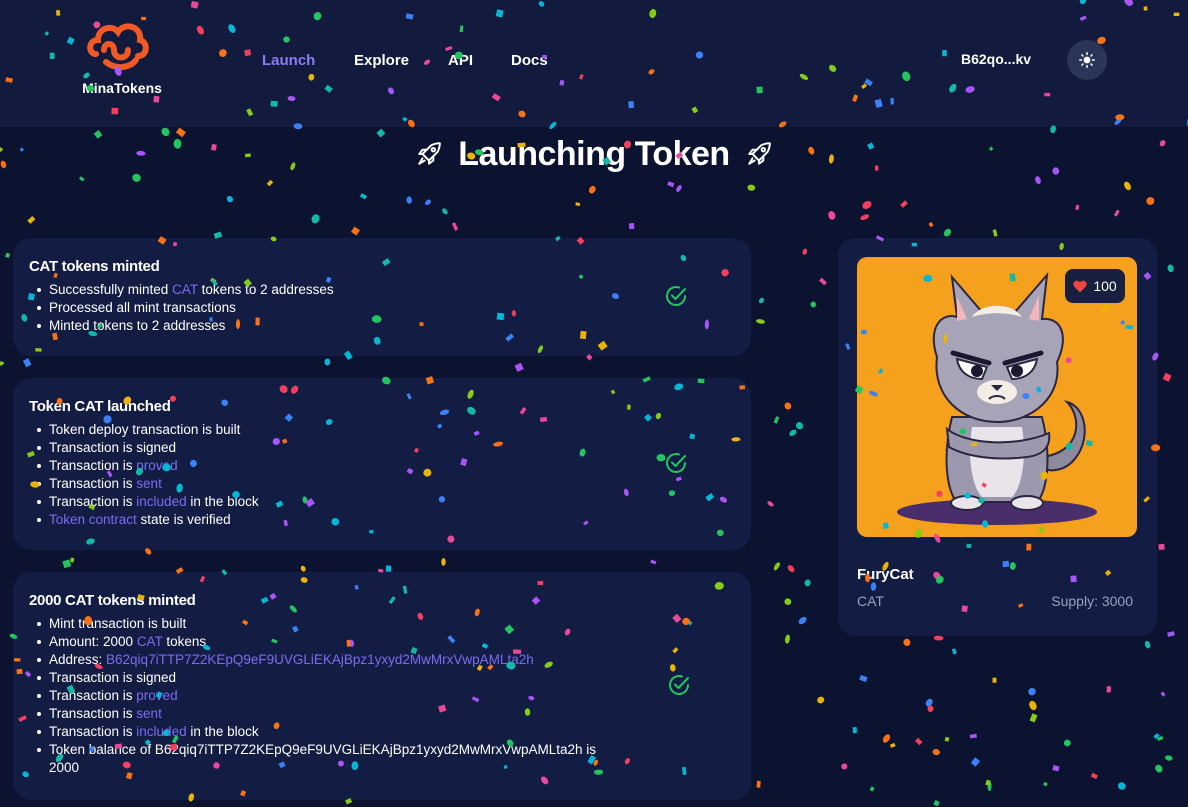  What do you see at coordinates (529, 60) in the screenshot?
I see `nav-docs: Docs` at bounding box center [529, 60].